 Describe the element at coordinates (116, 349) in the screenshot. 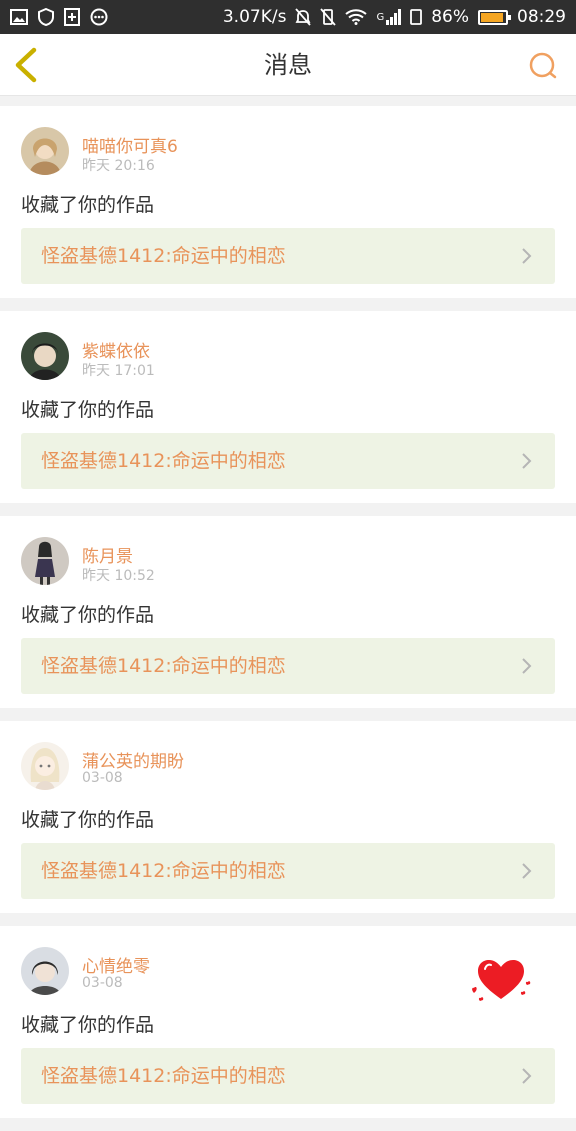

I see `user-name: 紫蝶依依` at that location.